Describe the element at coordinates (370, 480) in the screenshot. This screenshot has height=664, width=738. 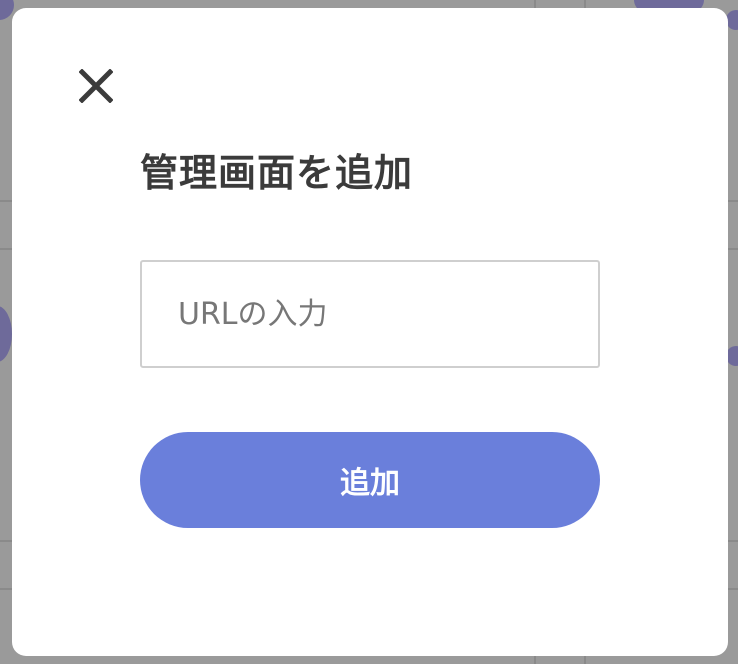
I see `add-button: 追加` at that location.